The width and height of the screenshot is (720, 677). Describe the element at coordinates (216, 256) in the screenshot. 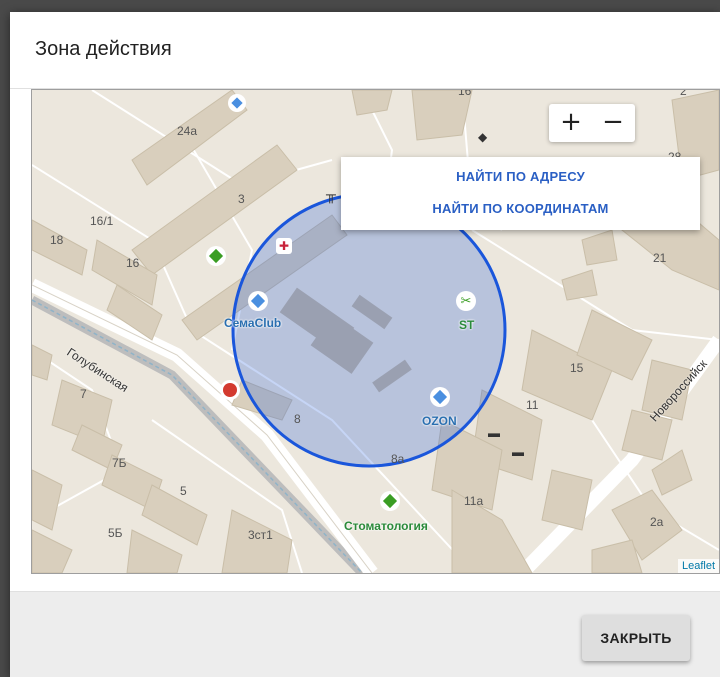

I see `place-marker-icon` at that location.